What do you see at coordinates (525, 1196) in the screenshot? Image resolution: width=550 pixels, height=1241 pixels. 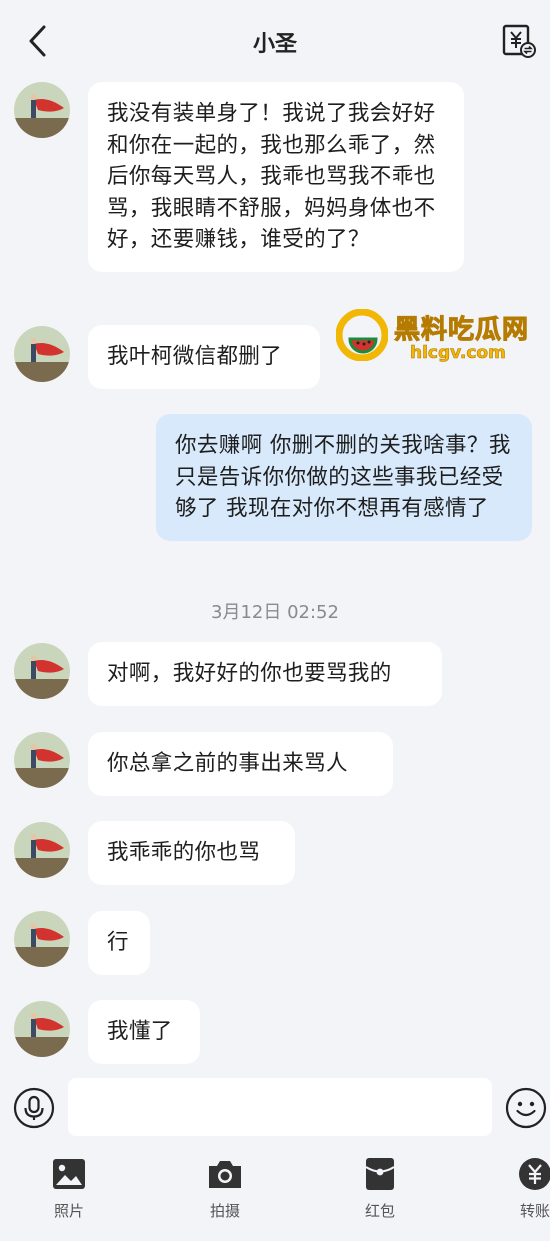 I see `transfer-tool-button: 转账` at bounding box center [525, 1196].